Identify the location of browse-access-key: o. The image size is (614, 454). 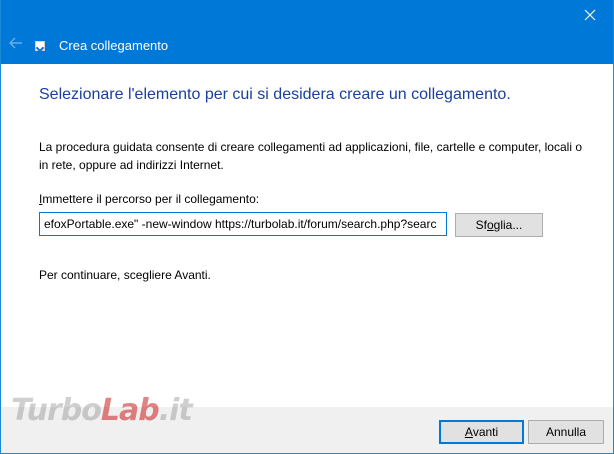
(490, 225).